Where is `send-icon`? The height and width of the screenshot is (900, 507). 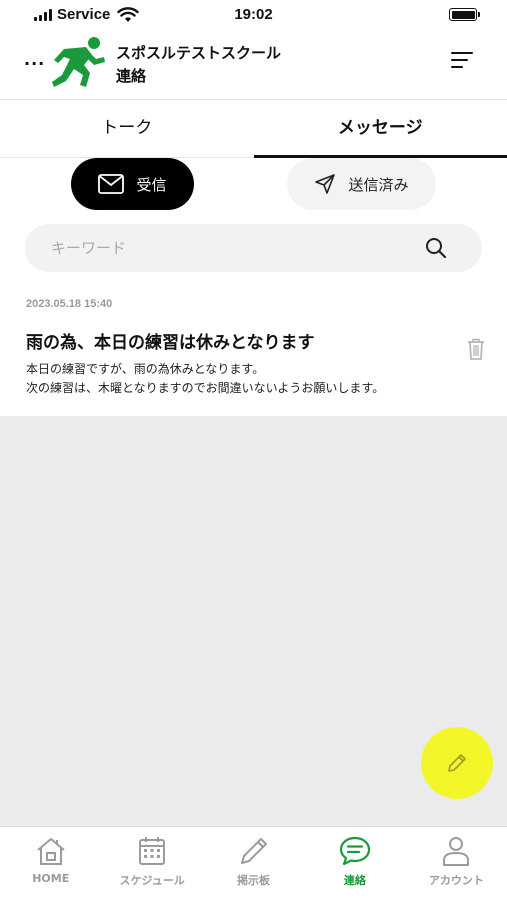 send-icon is located at coordinates (325, 184).